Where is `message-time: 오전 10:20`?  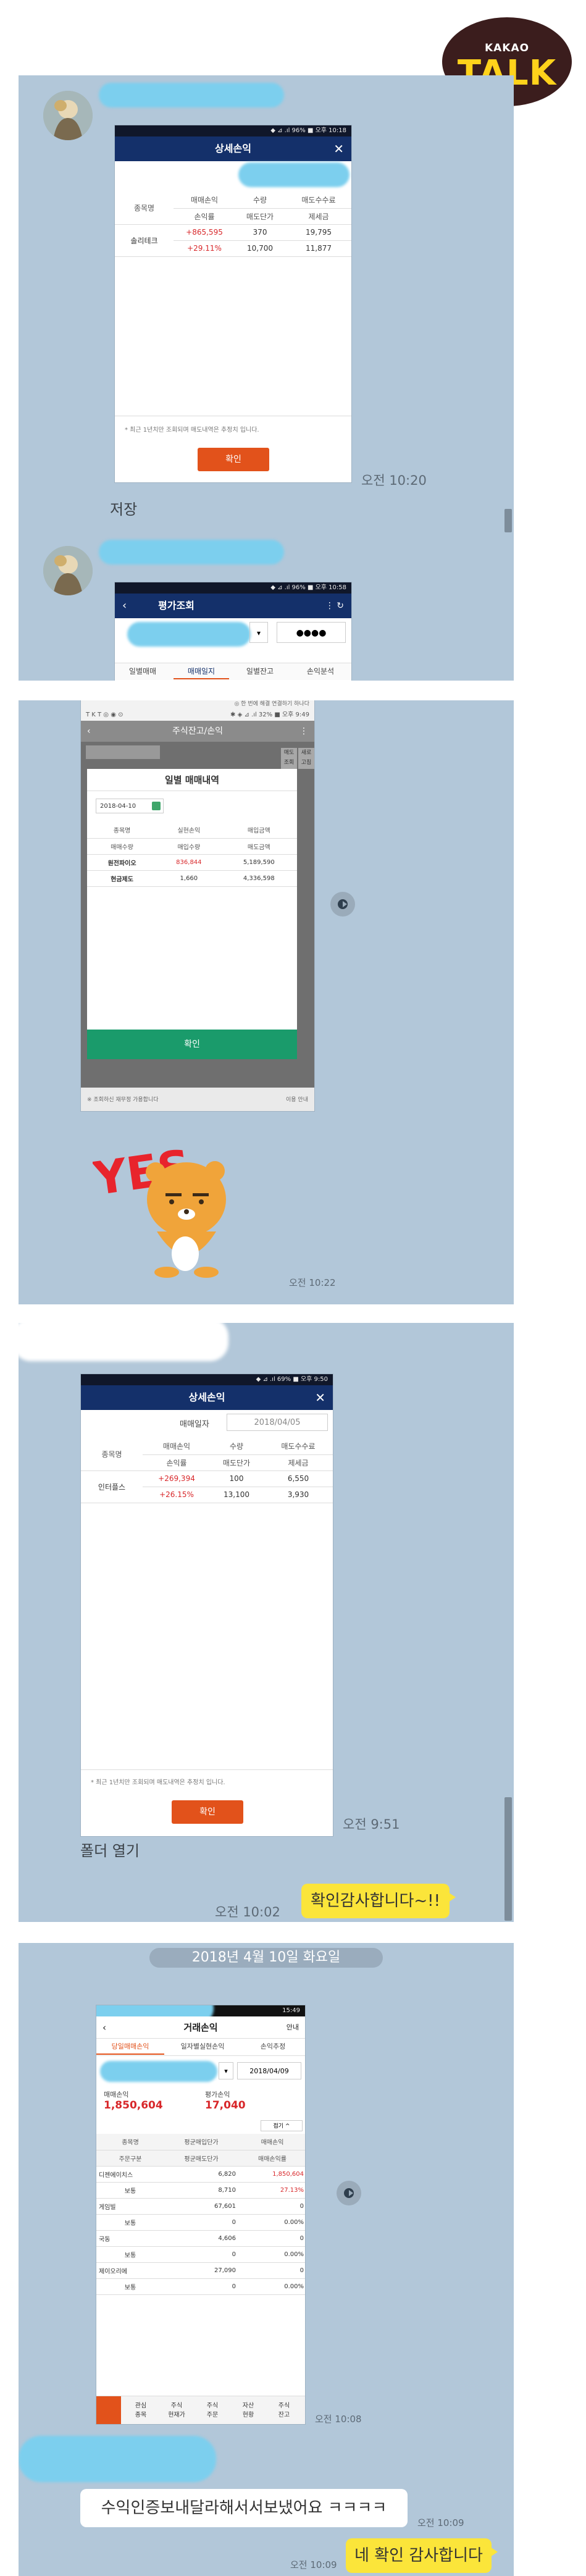
message-time: 오전 10:20 is located at coordinates (394, 481).